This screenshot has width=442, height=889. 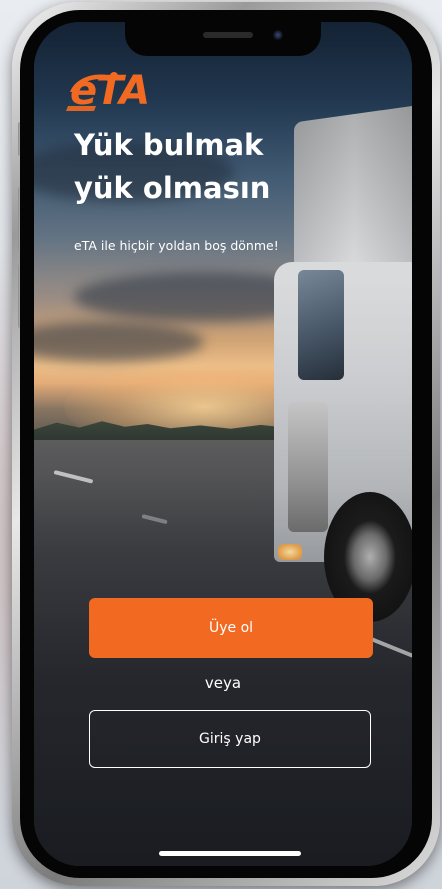 What do you see at coordinates (110, 91) in the screenshot?
I see `logo-text: eTA` at bounding box center [110, 91].